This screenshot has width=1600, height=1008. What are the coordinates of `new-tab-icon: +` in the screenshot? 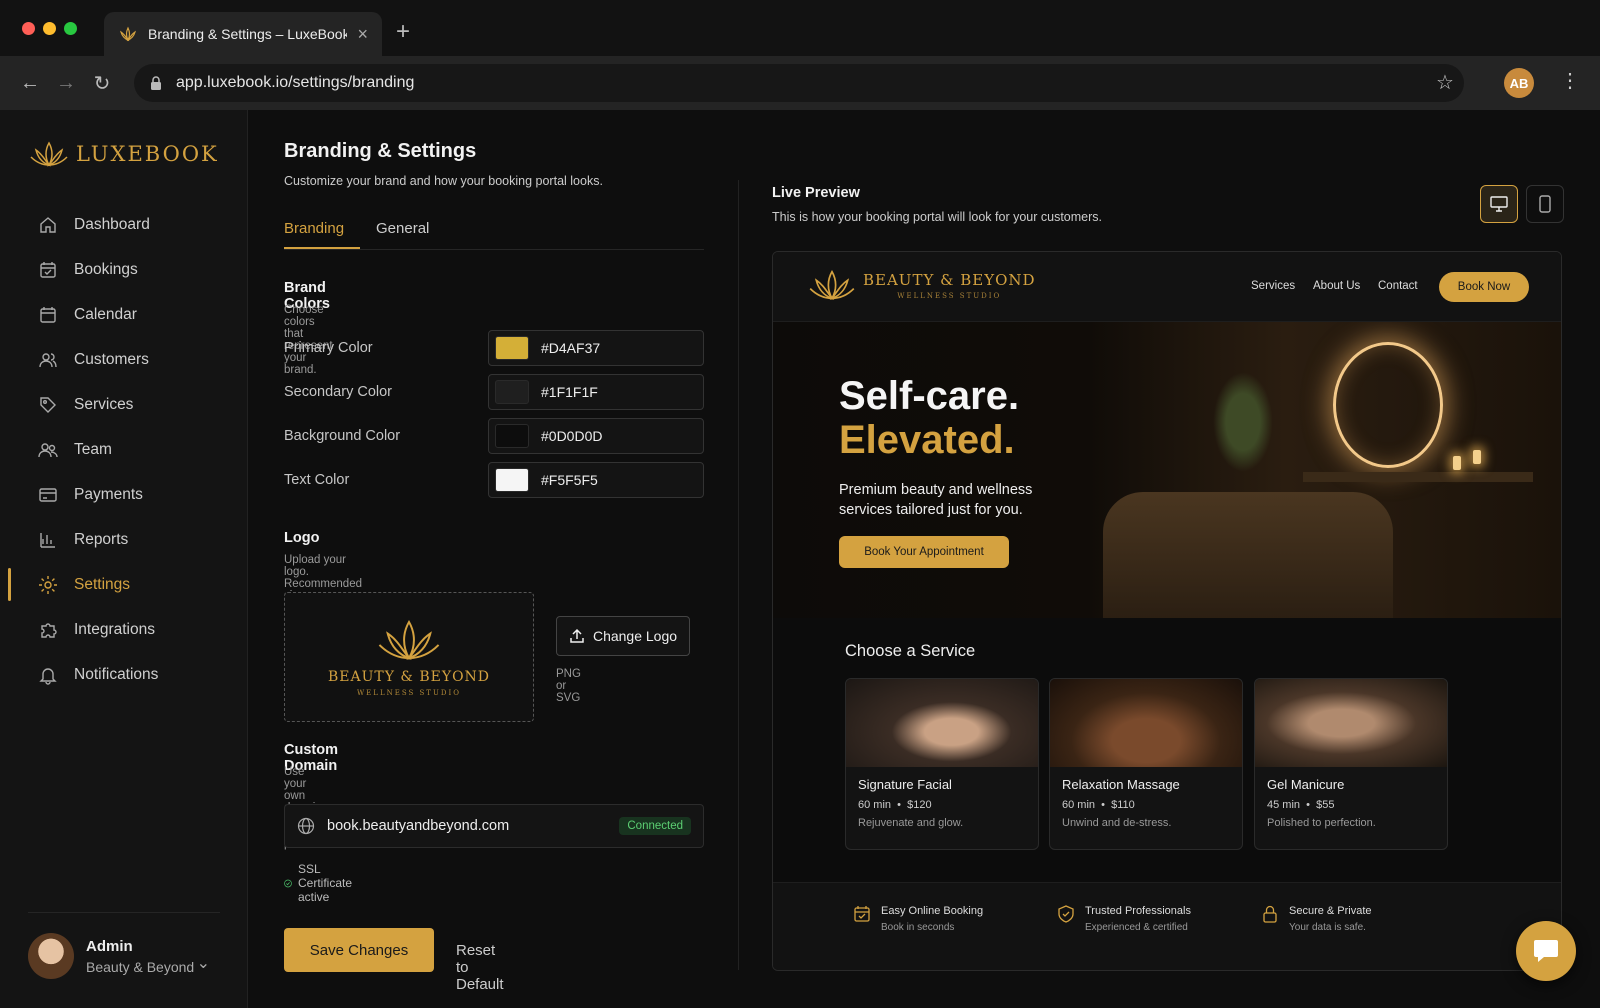 It's located at (403, 32).